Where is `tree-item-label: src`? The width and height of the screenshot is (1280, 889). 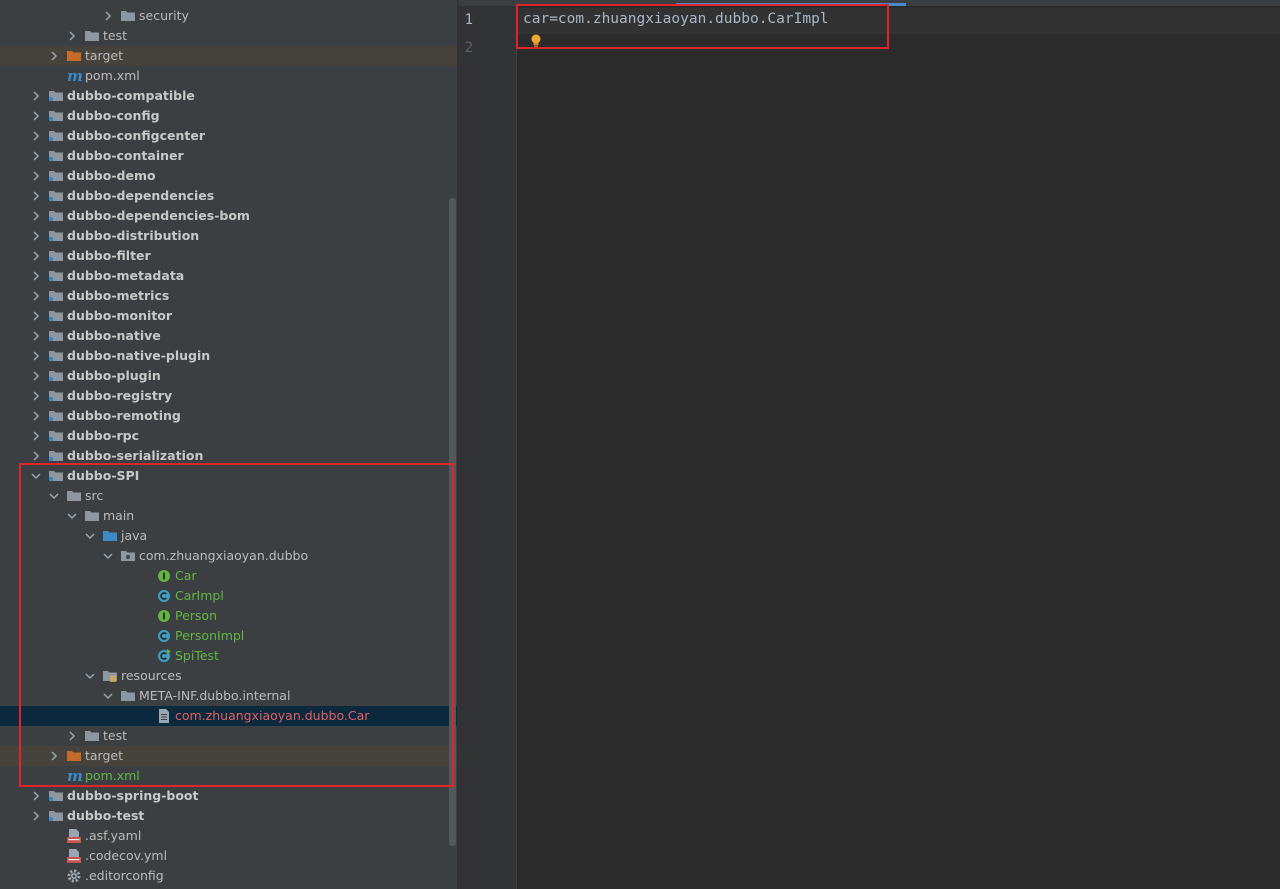 tree-item-label: src is located at coordinates (94, 495).